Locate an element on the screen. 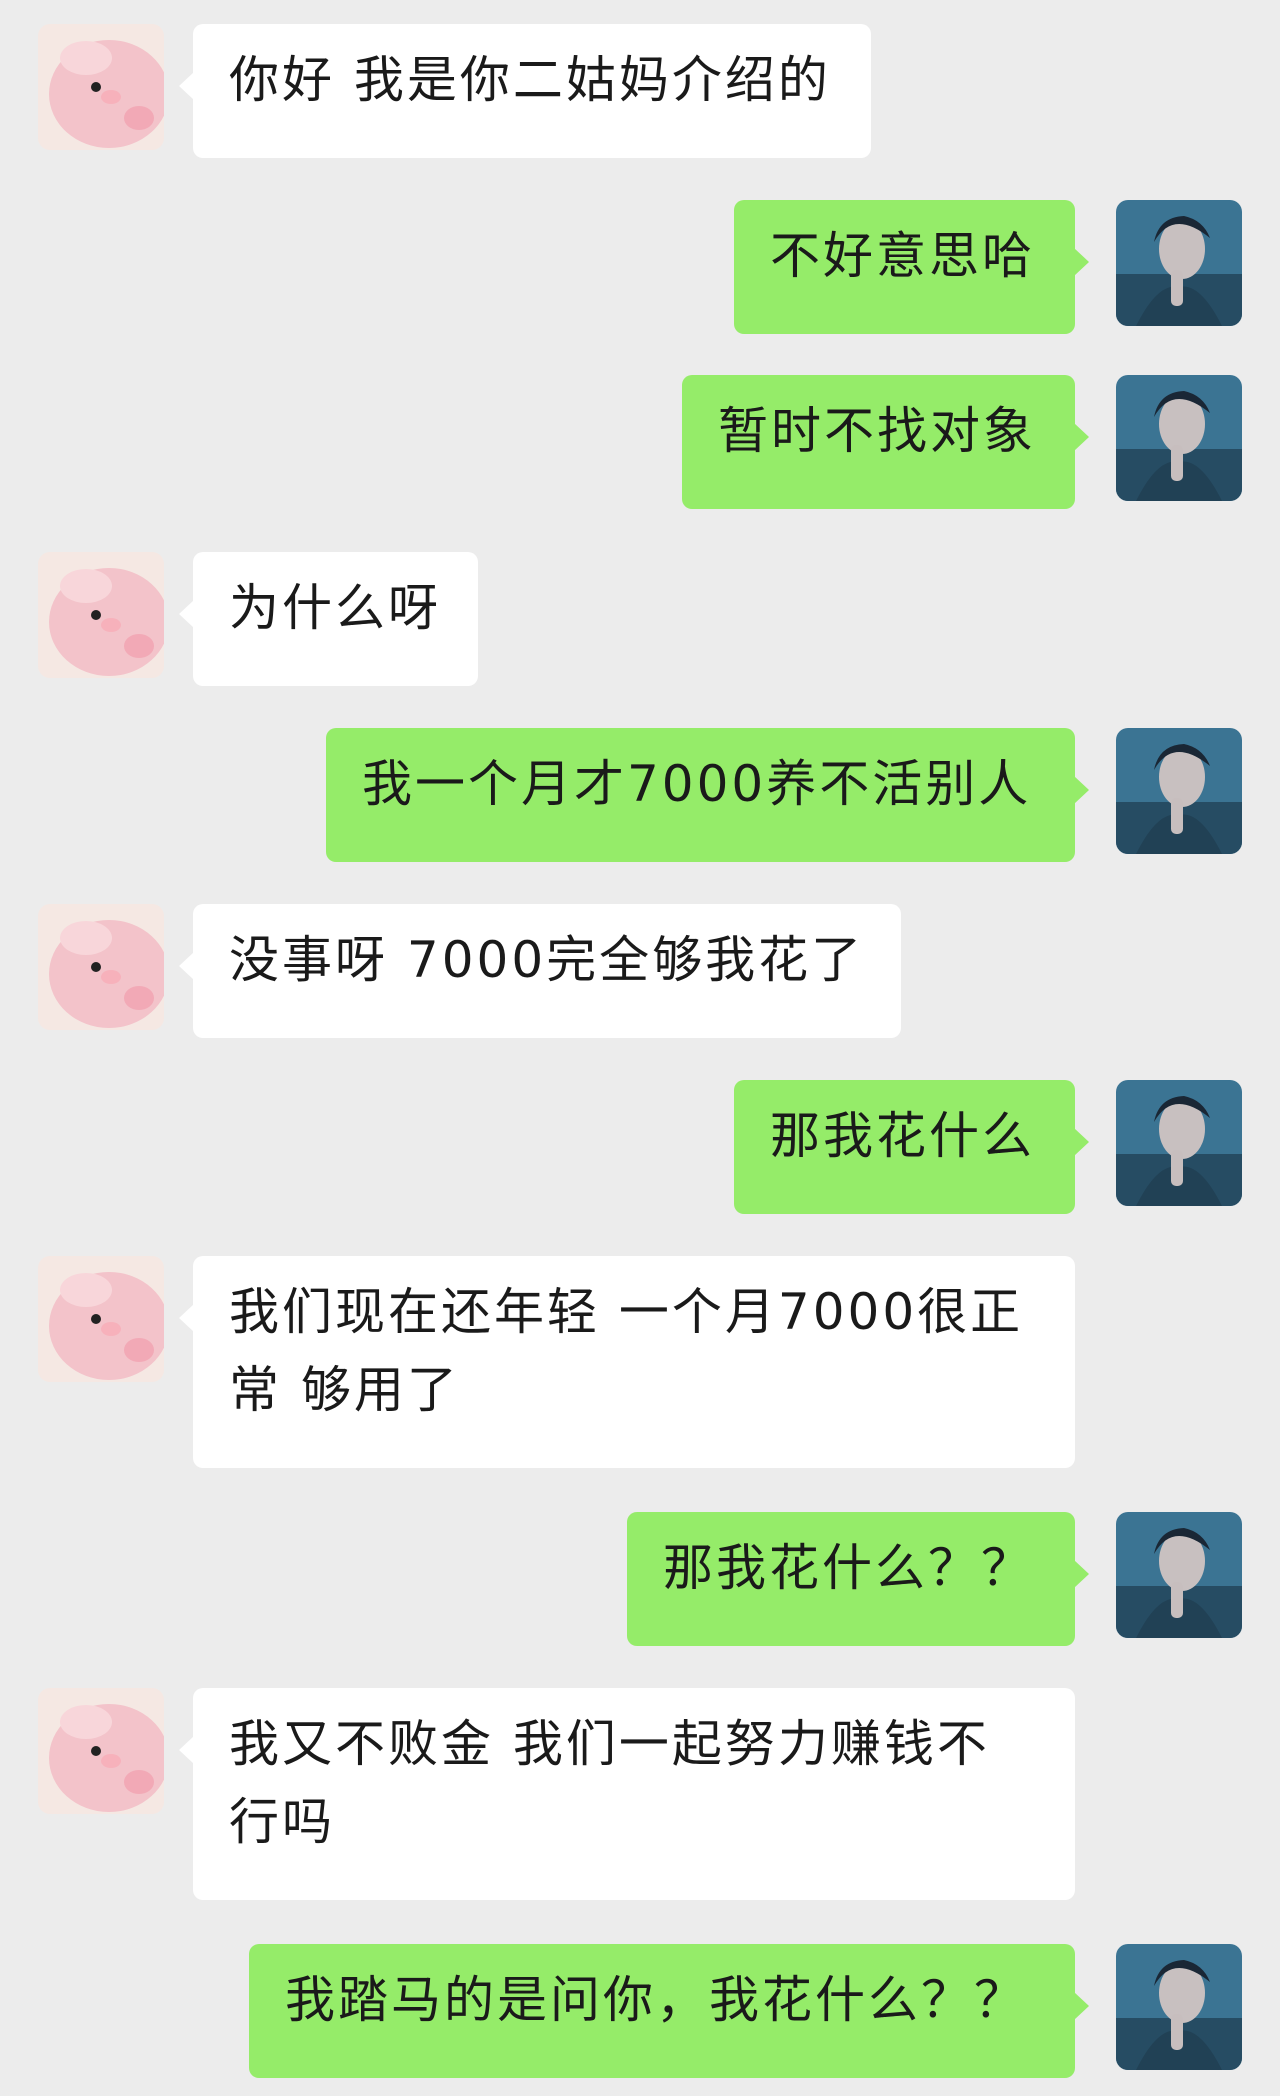 This screenshot has width=1280, height=2096. message-bubble-incoming: 我又不败金 我们一起努力赚钱不行吗 is located at coordinates (627, 1794).